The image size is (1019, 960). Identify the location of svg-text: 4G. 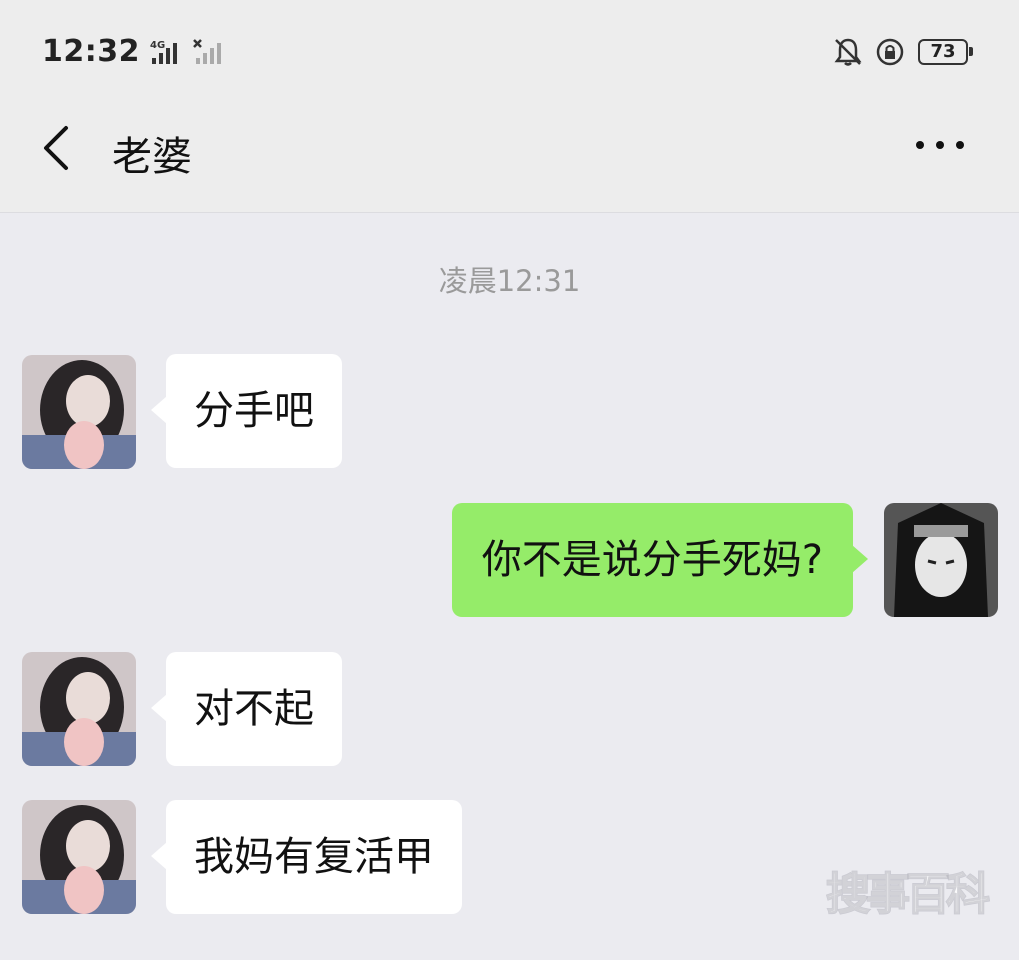
(157, 45).